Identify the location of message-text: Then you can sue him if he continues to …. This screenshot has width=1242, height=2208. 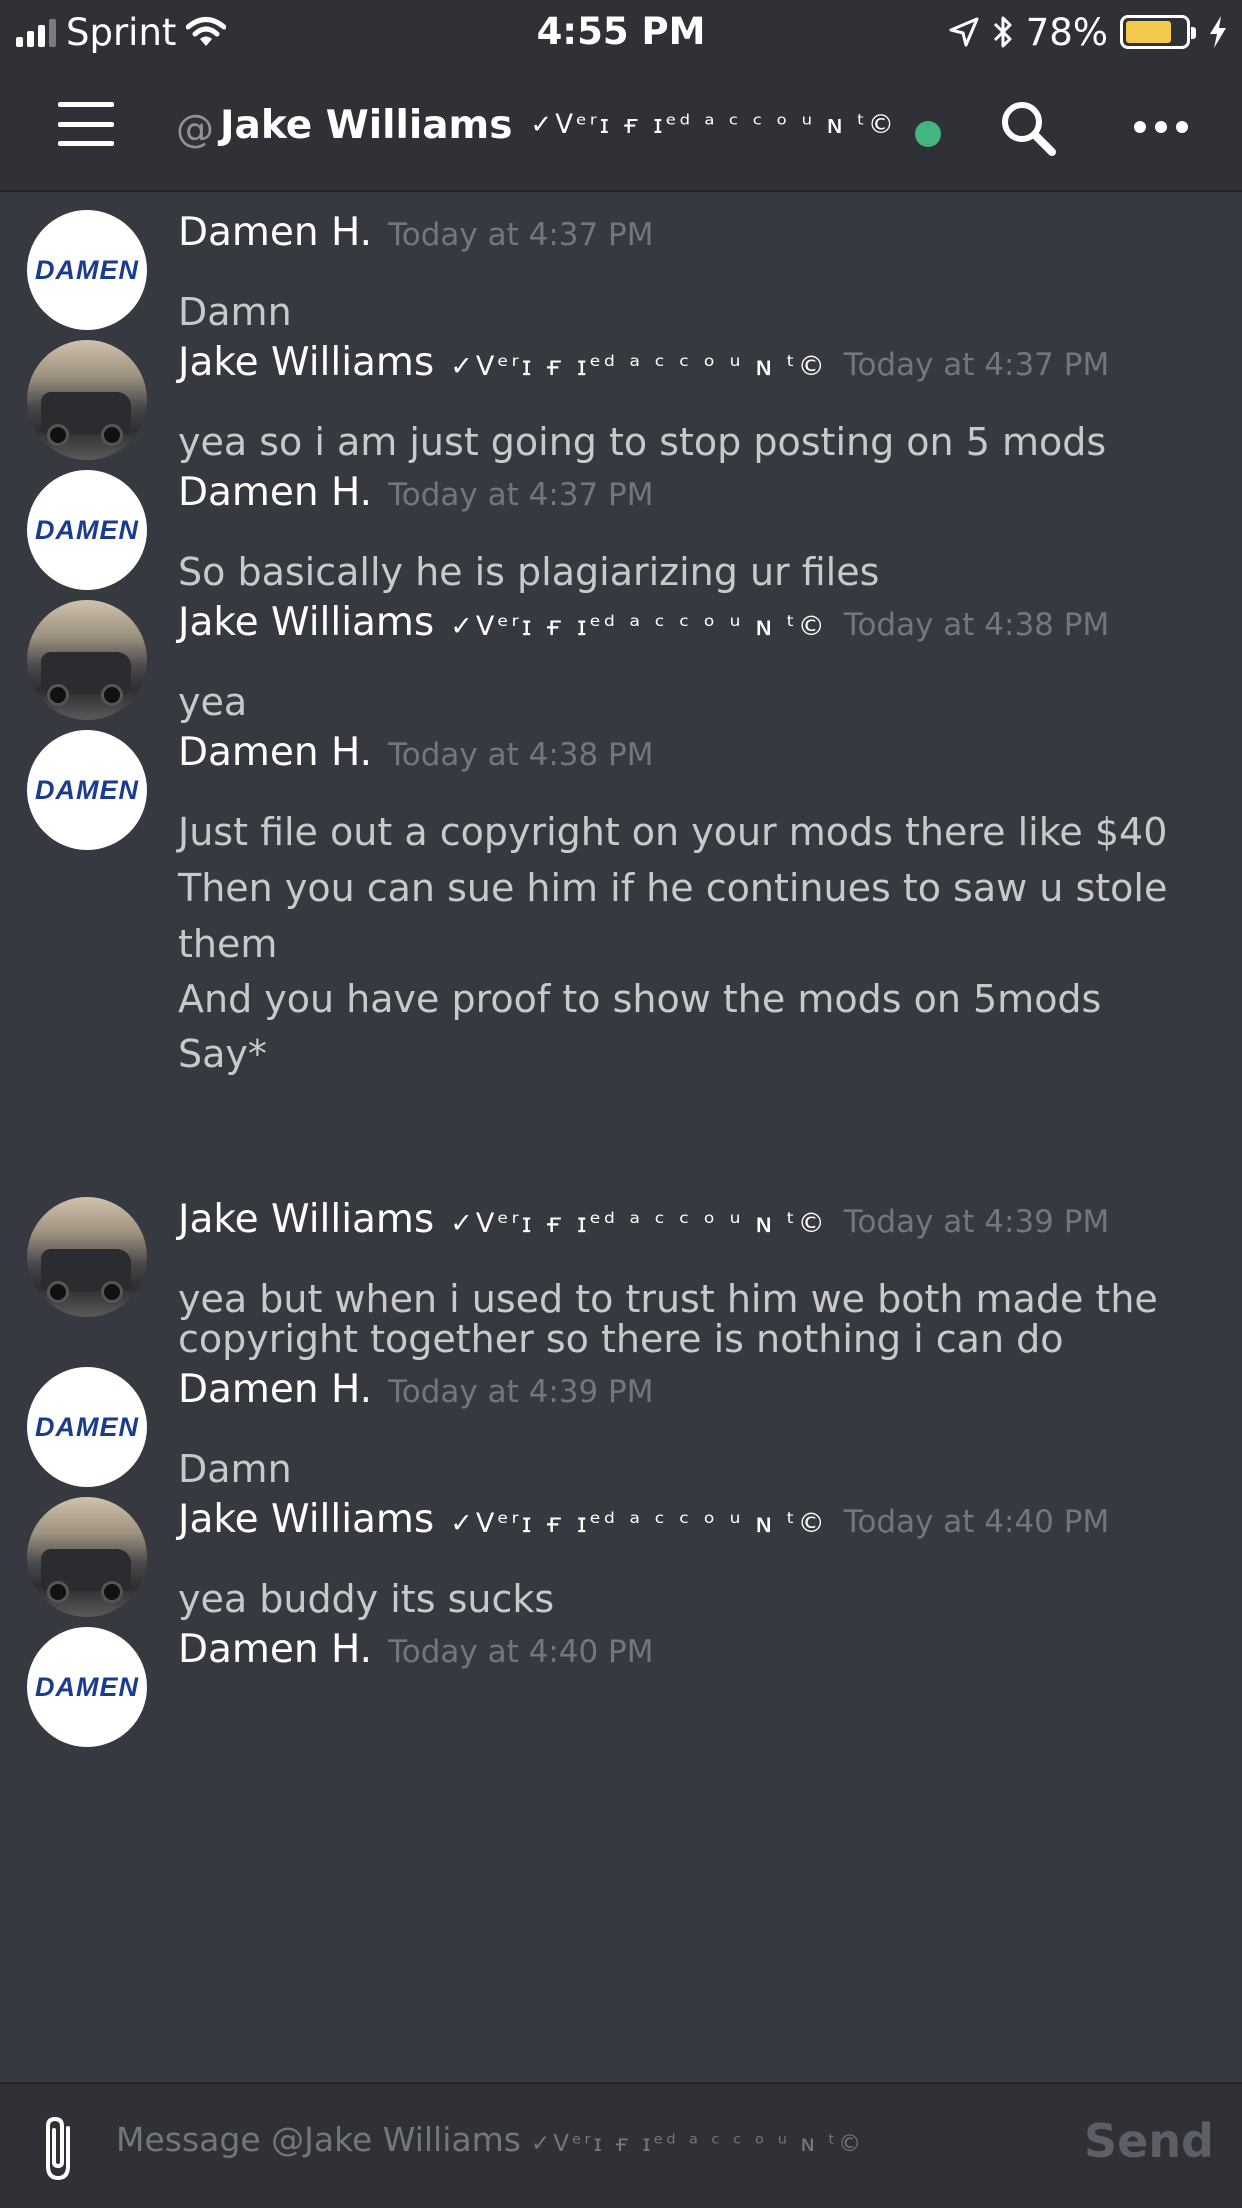
(673, 888).